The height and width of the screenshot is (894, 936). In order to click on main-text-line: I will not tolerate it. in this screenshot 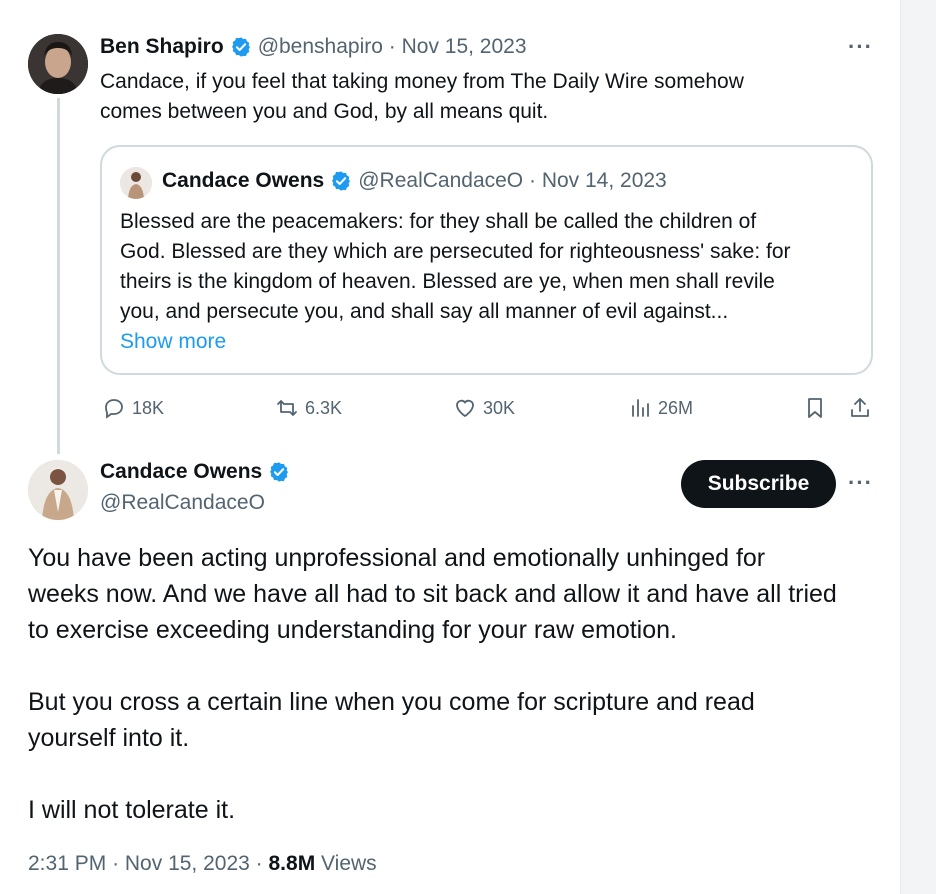, I will do `click(132, 810)`.